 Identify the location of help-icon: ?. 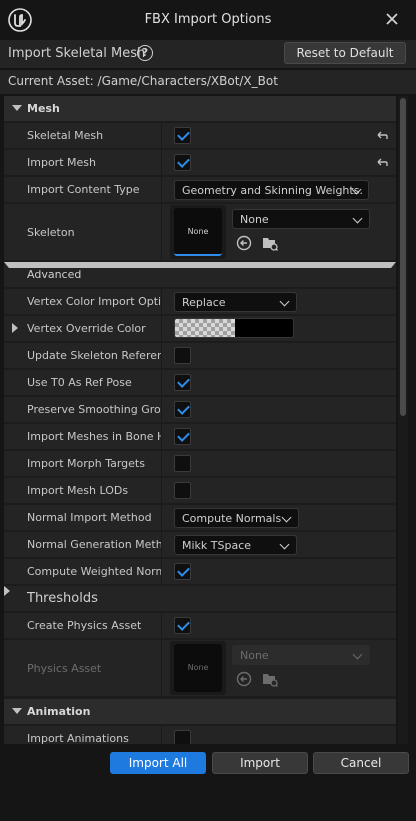
(145, 53).